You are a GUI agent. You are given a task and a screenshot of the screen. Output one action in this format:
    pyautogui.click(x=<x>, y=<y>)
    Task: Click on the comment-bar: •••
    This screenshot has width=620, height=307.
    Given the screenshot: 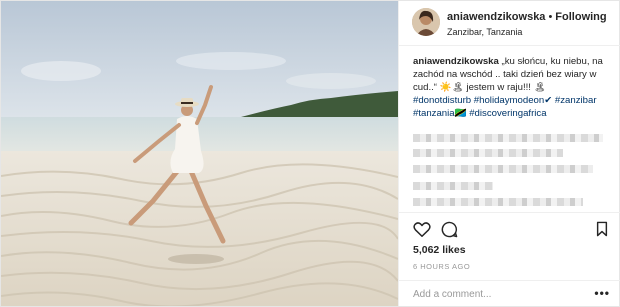 What is the action you would take?
    pyautogui.click(x=509, y=293)
    